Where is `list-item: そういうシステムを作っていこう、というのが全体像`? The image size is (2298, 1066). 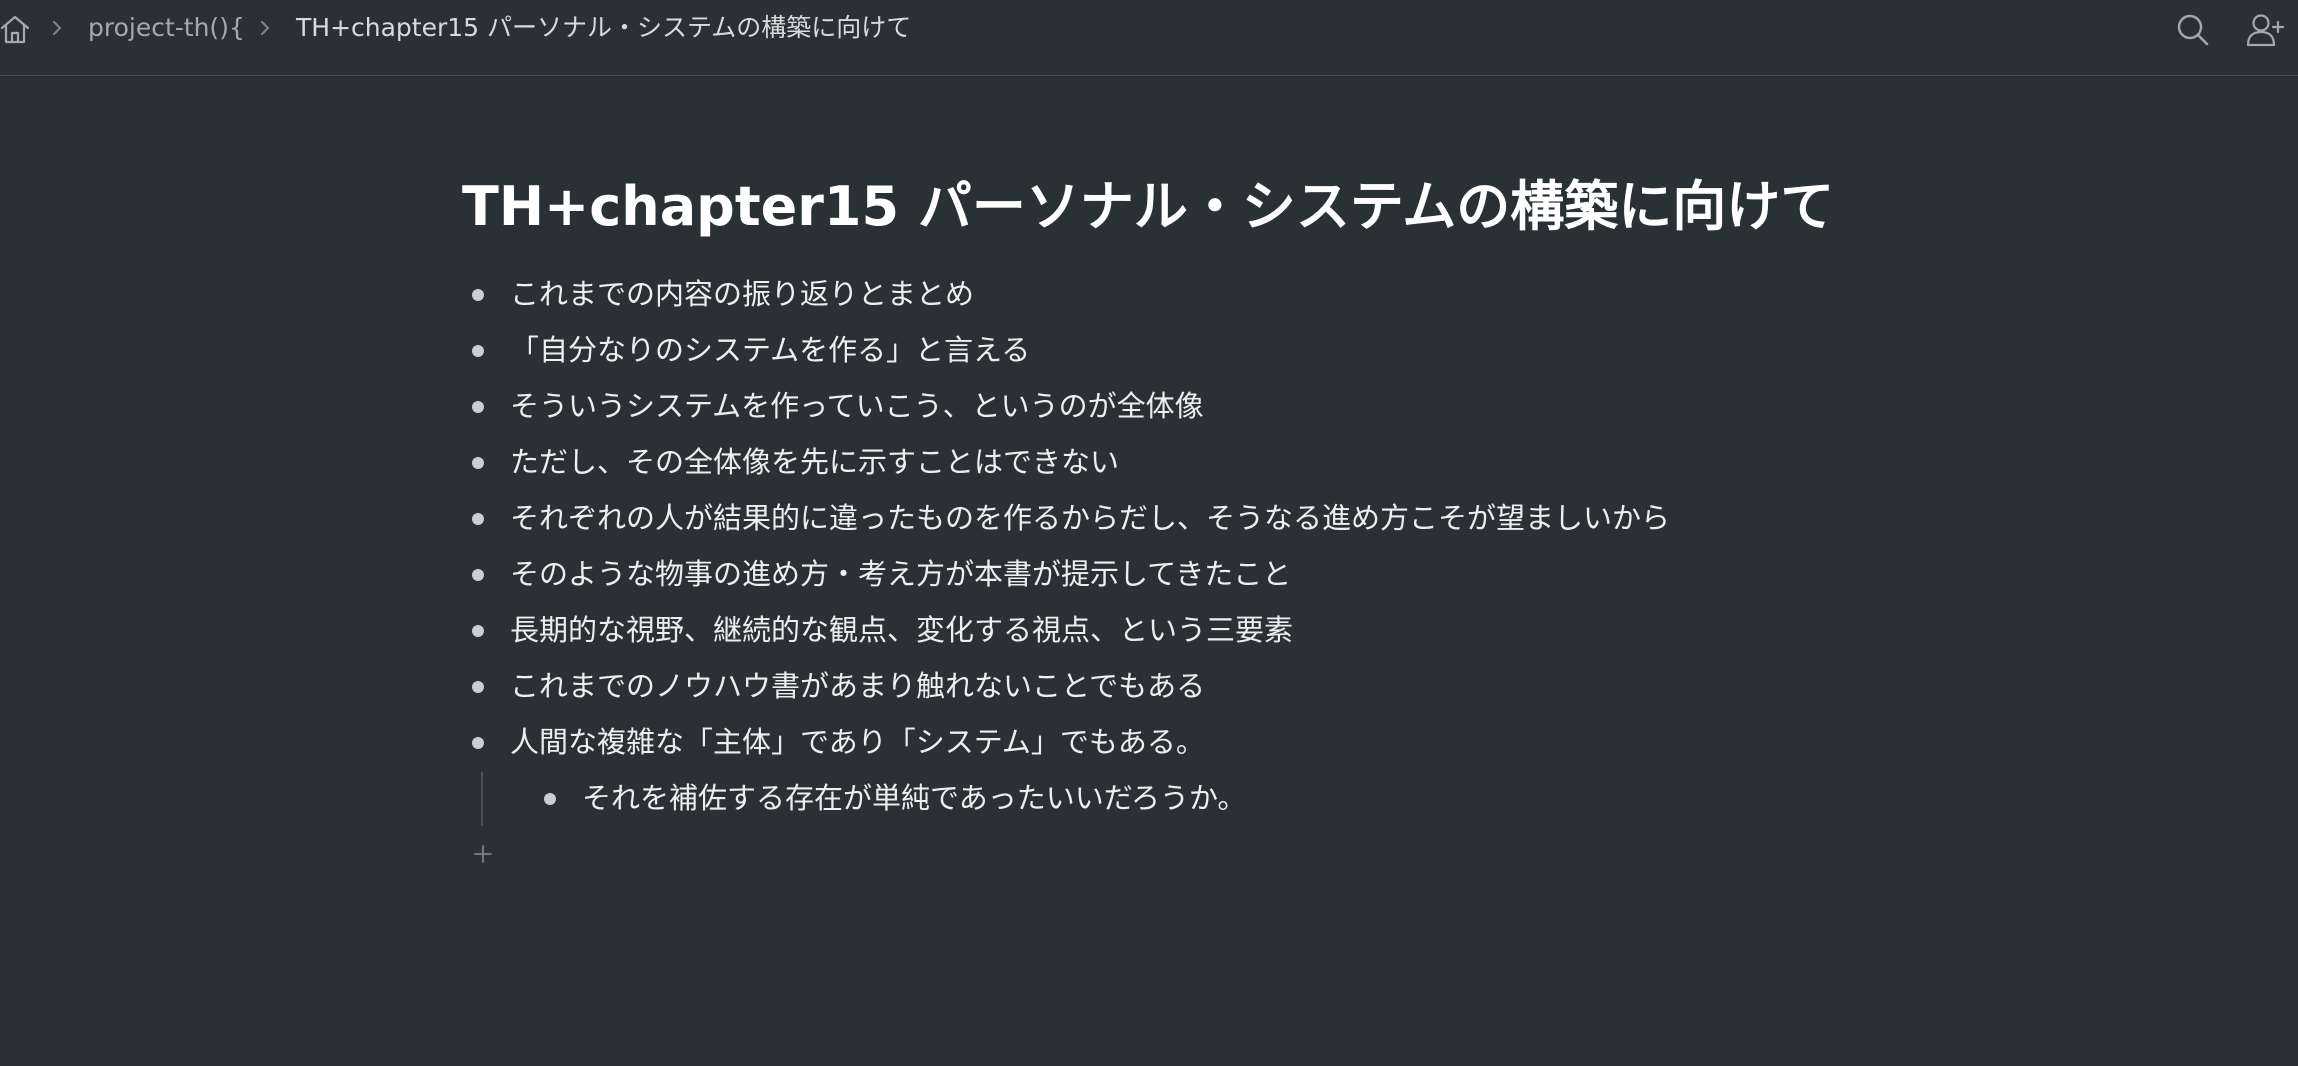 list-item: そういうシステムを作っていこう、というのが全体像 is located at coordinates (1162, 406).